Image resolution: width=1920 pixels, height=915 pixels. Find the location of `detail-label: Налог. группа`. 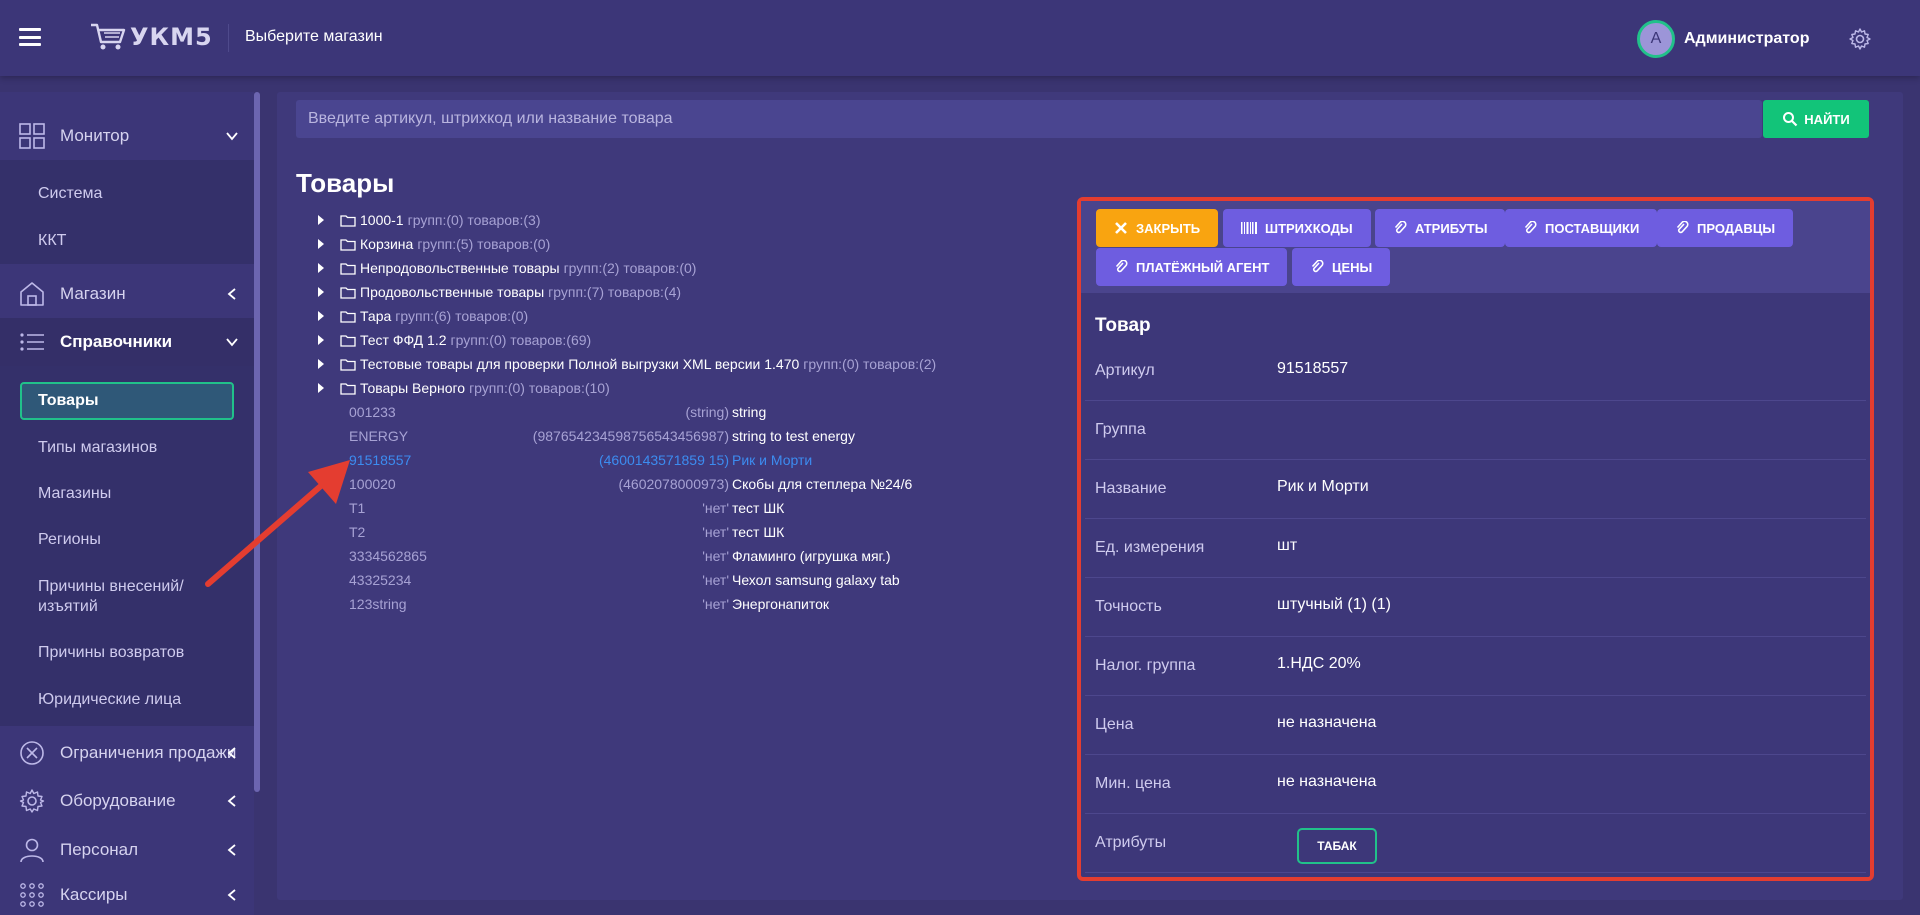

detail-label: Налог. группа is located at coordinates (1145, 665).